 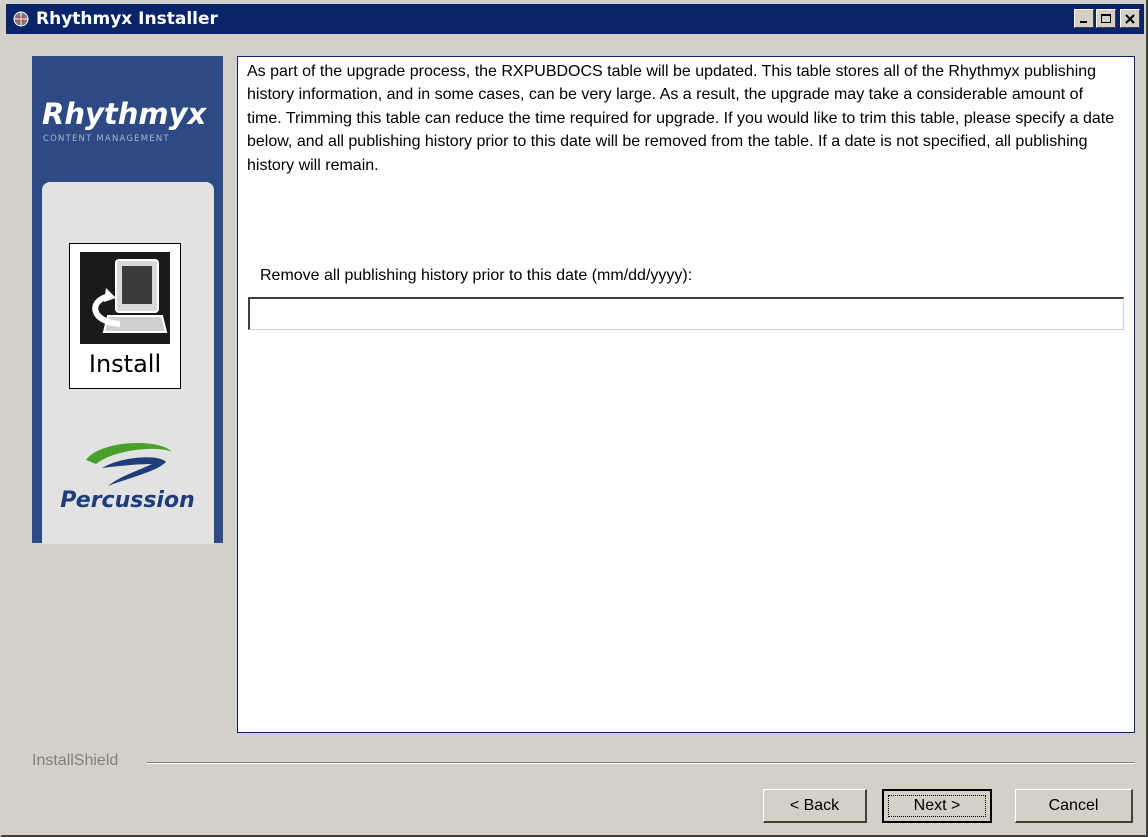 I want to click on cancel-button: Cancel, so click(x=1074, y=806).